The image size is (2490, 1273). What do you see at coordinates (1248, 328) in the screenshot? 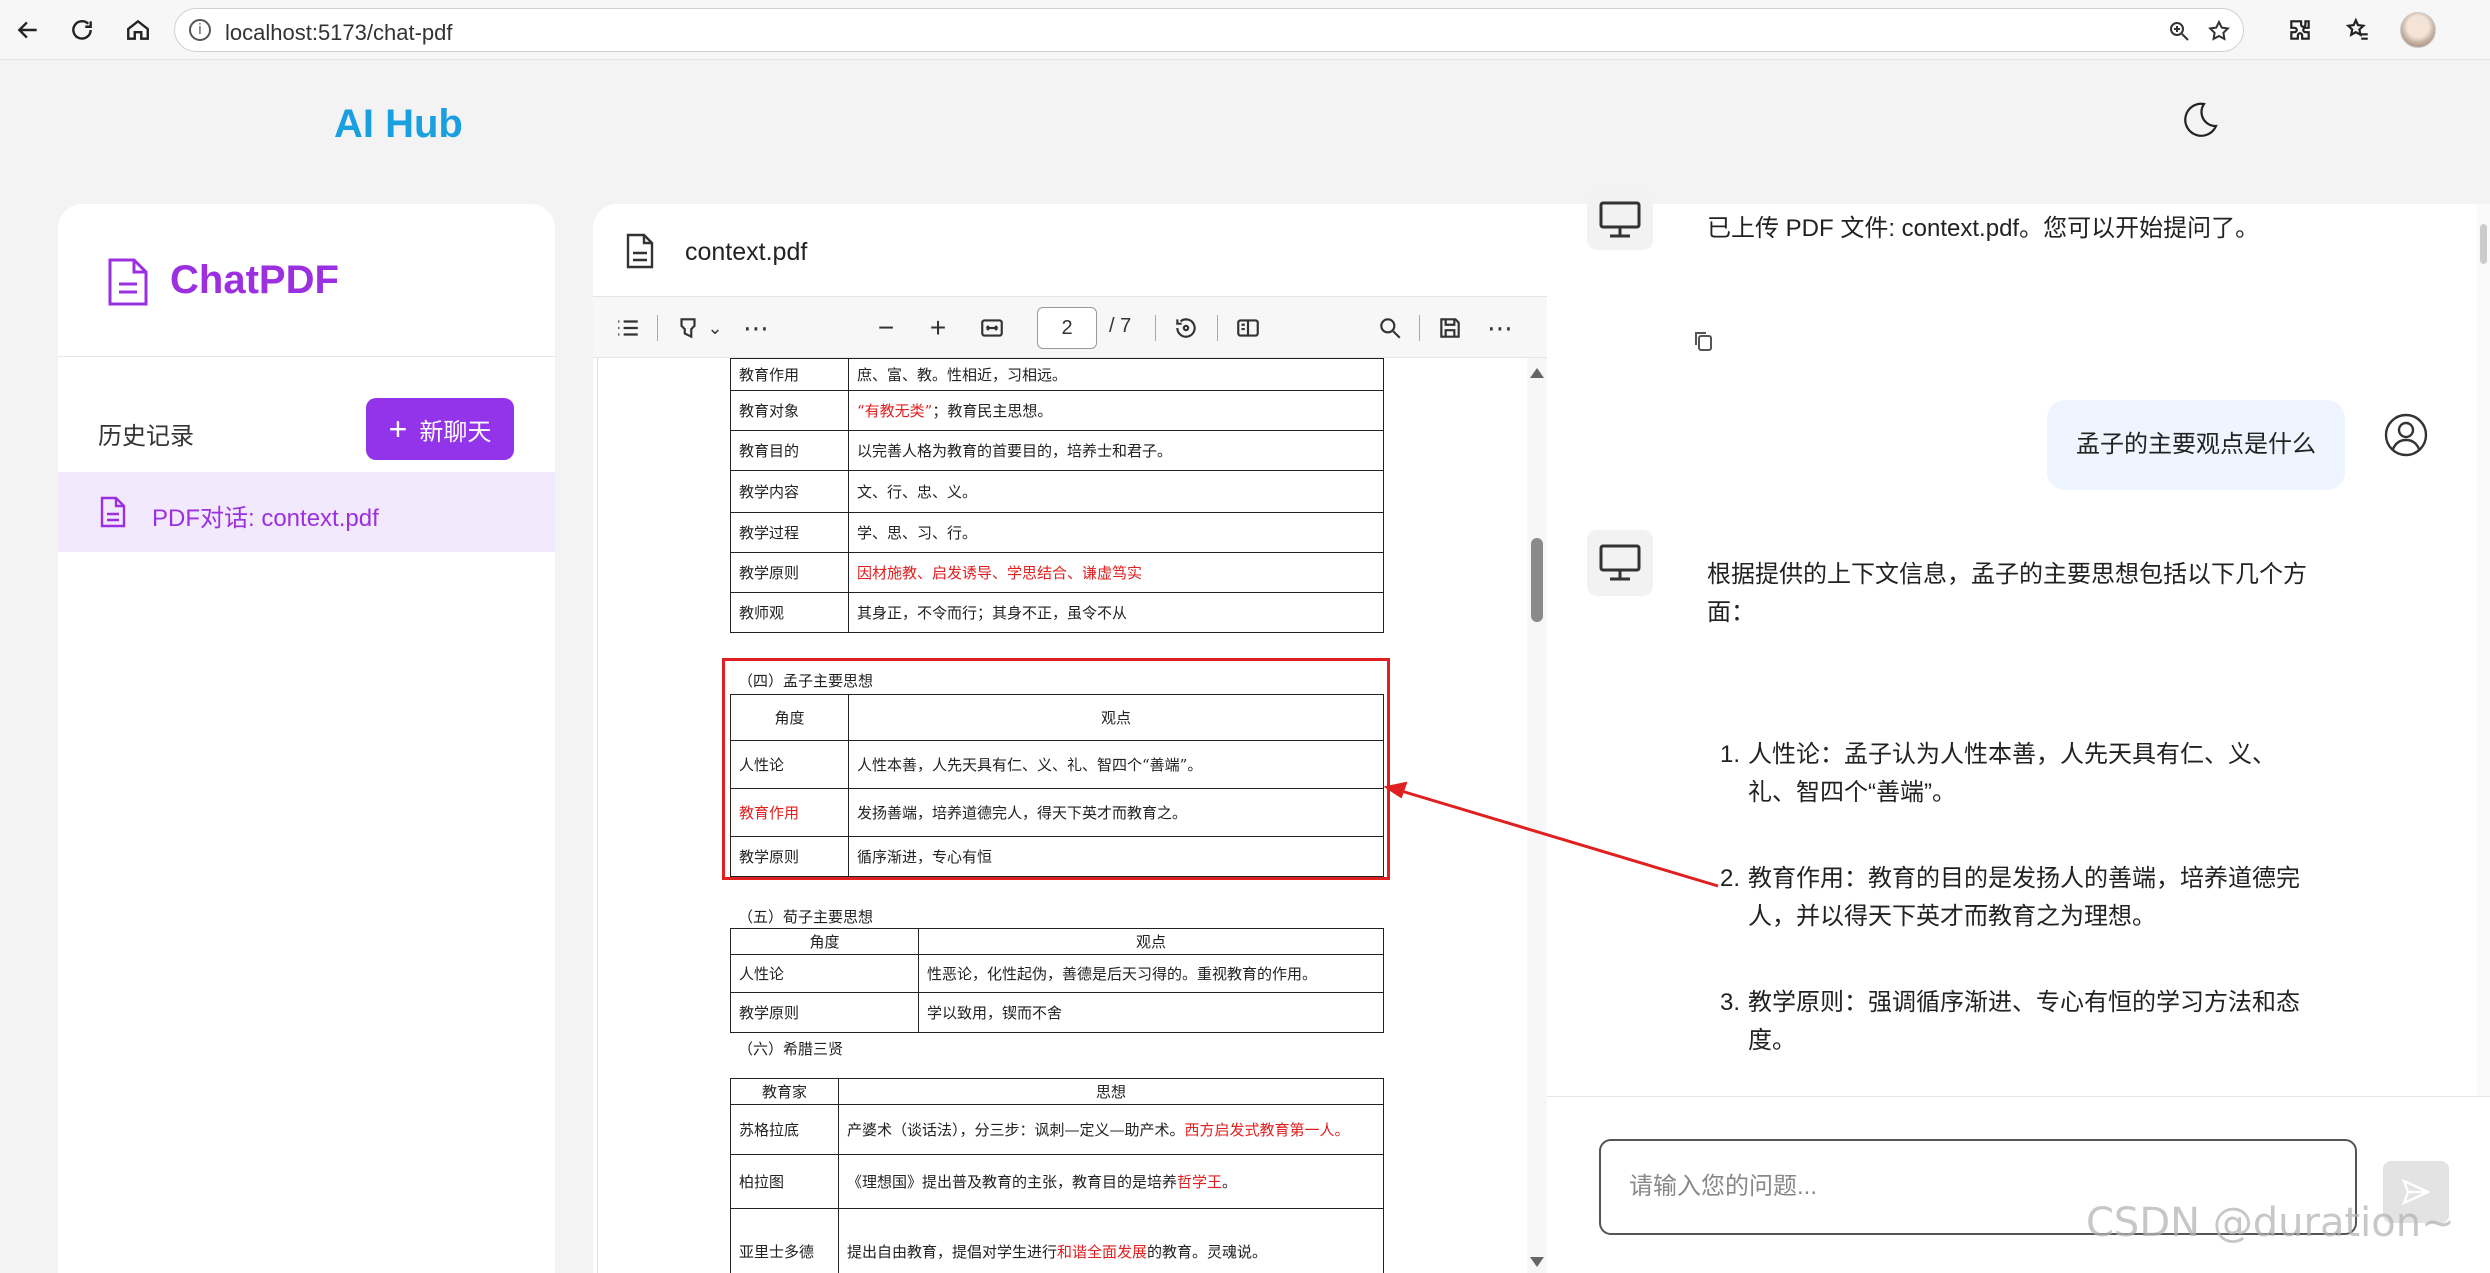
I see `page-view-icon` at bounding box center [1248, 328].